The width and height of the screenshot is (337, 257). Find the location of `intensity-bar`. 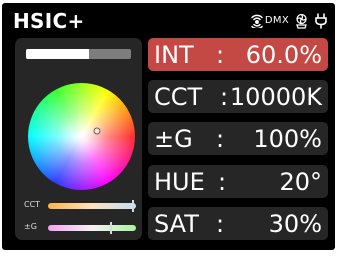

intensity-bar is located at coordinates (78, 54).